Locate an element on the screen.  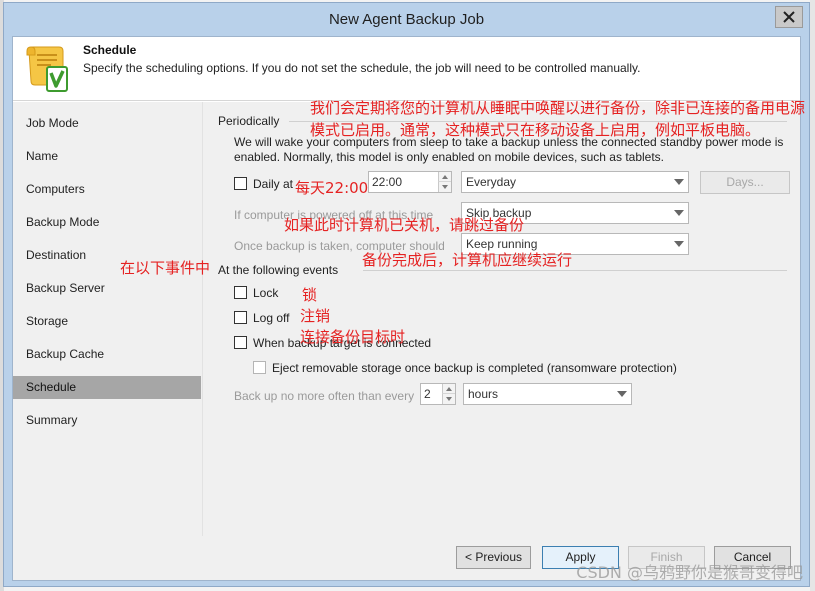
annotation-poweroff-note: 如果此时计算机已关机，请跳过备份 is located at coordinates (404, 225).